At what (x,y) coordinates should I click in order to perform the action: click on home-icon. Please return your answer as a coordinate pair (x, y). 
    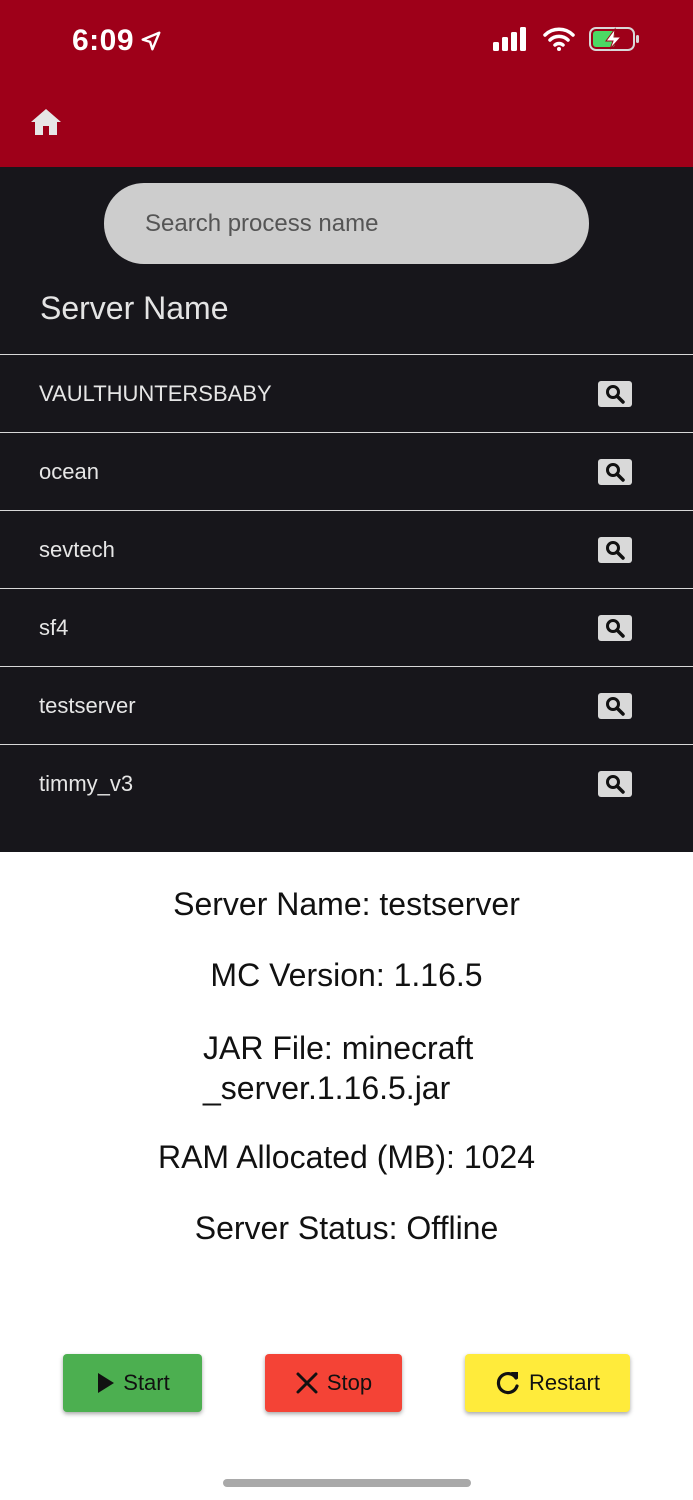
    Looking at the image, I should click on (46, 122).